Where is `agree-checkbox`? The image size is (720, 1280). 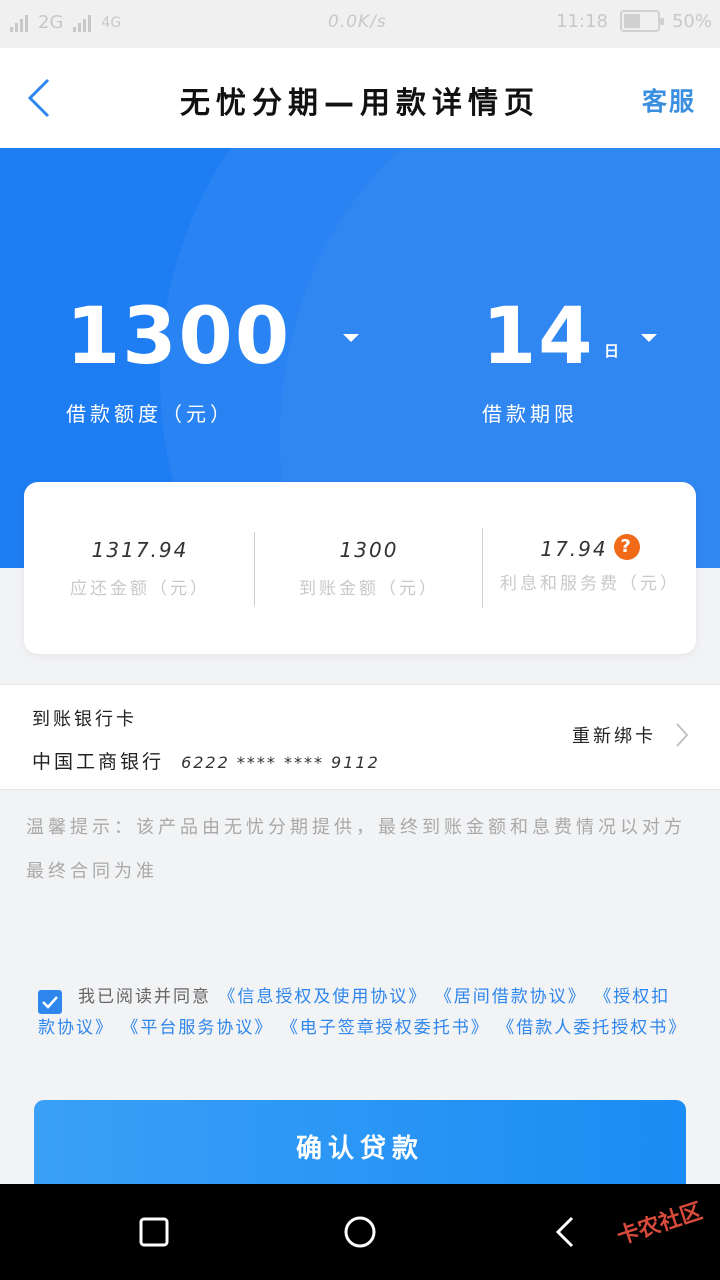
agree-checkbox is located at coordinates (50, 1002).